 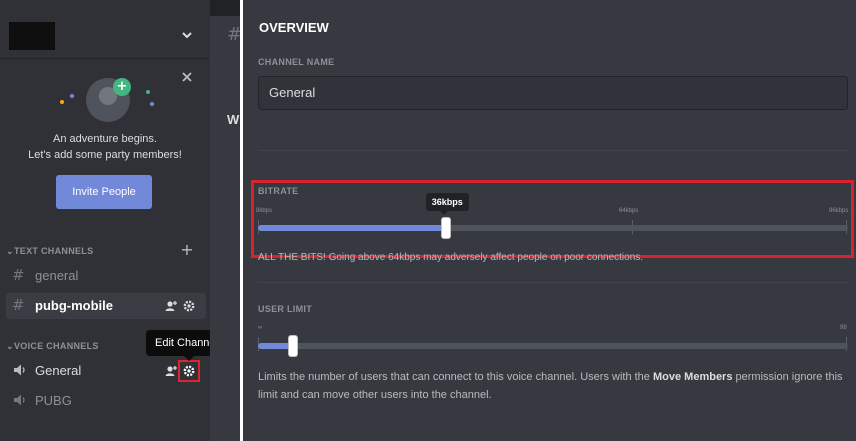 I want to click on chevron-down-icon, so click(x=187, y=35).